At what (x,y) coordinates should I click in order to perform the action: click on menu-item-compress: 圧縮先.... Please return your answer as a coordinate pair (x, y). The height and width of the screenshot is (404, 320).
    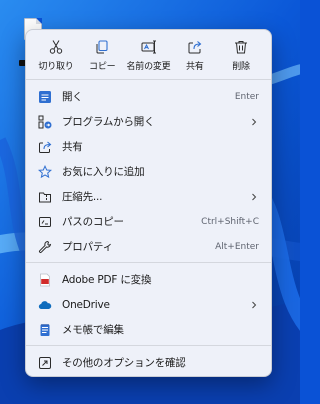
    Looking at the image, I should click on (148, 196).